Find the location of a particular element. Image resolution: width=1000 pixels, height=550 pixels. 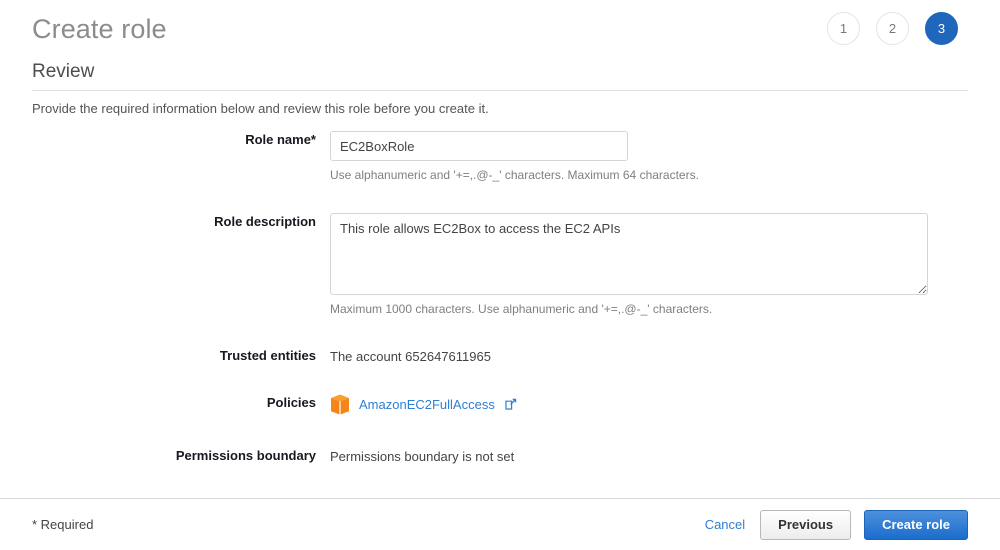

cancel-button: Cancel is located at coordinates (725, 524).